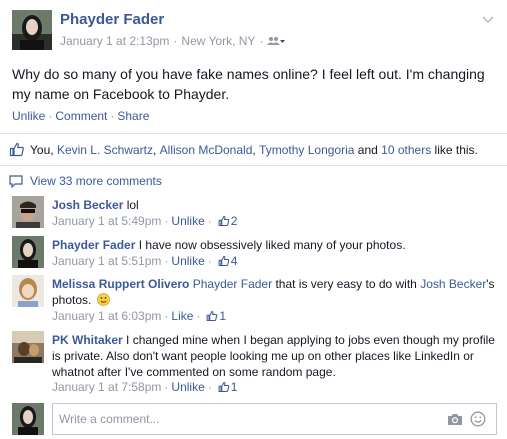 The height and width of the screenshot is (439, 507). Describe the element at coordinates (456, 149) in the screenshot. I see `likes-suffix: like this.` at that location.